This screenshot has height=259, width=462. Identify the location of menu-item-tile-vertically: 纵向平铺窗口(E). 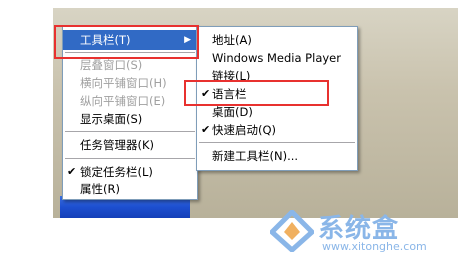
(130, 101).